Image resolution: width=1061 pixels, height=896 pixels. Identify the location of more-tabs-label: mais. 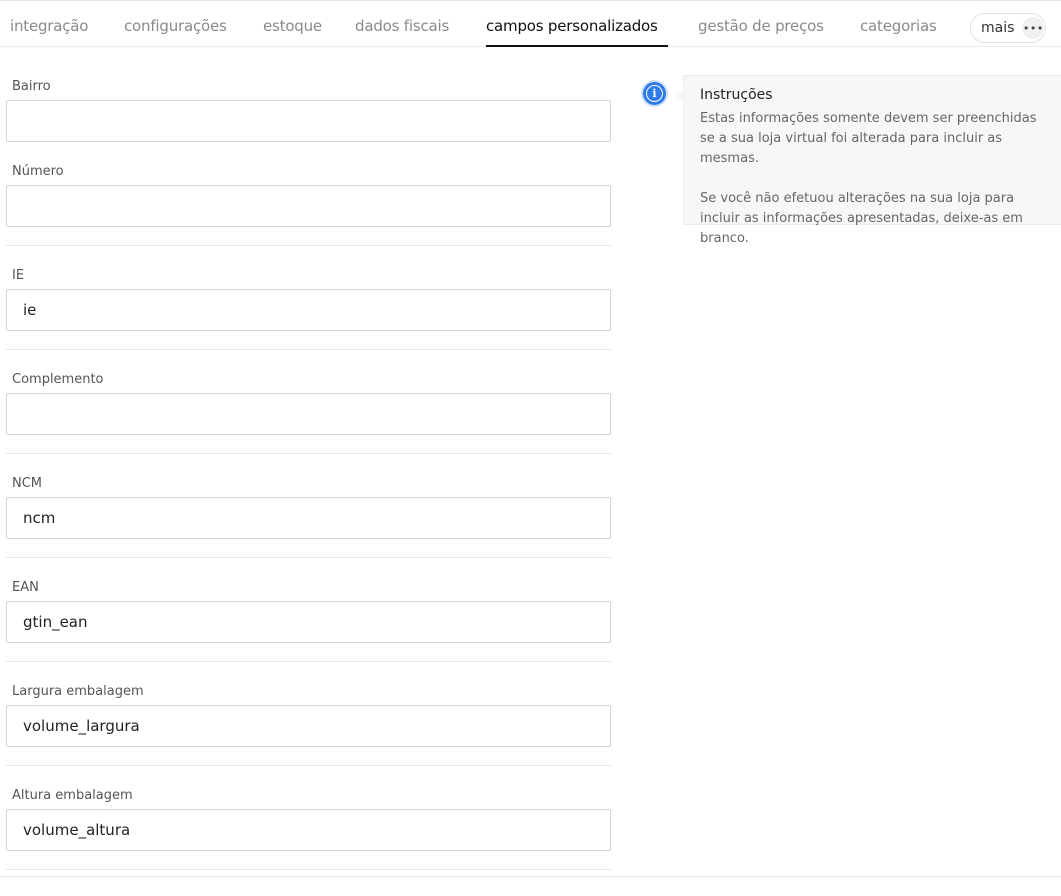
(998, 28).